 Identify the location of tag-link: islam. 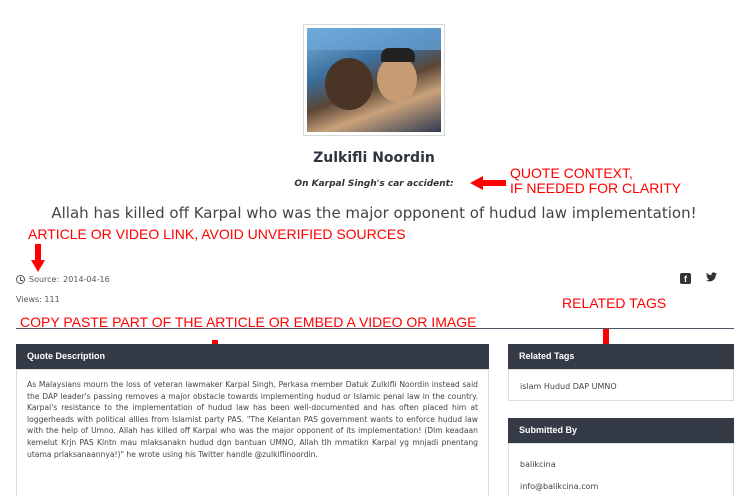
(530, 386).